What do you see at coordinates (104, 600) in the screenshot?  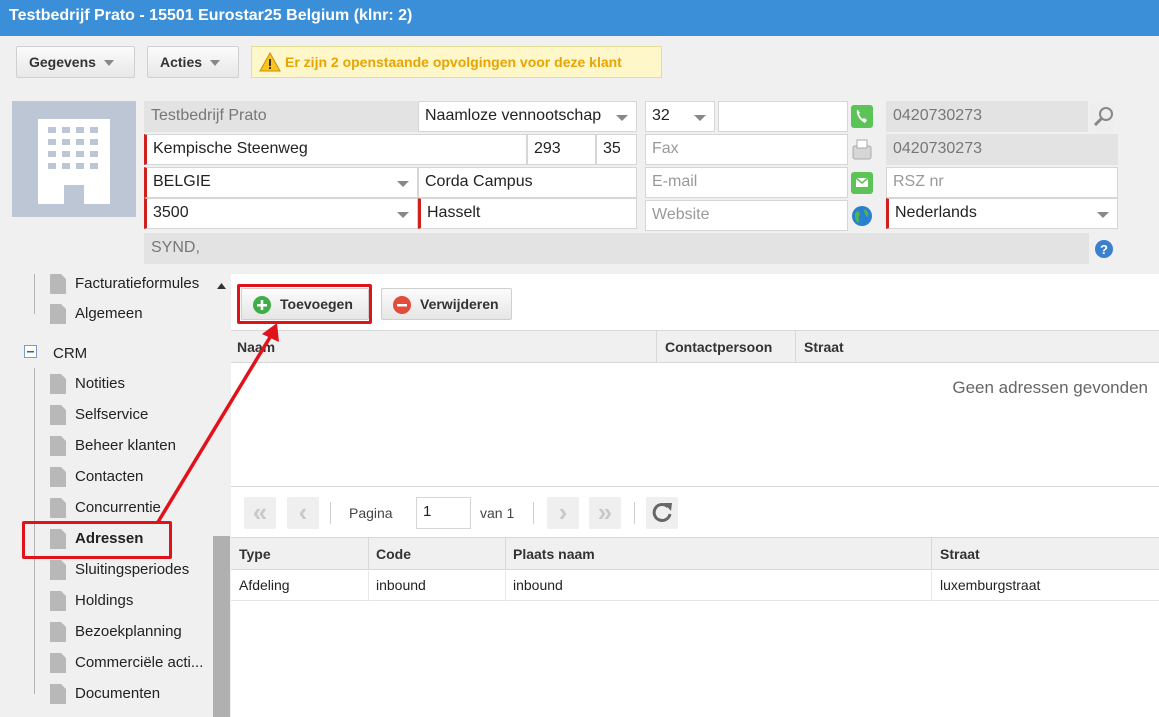 I see `sidebar-item-label: Holdings` at bounding box center [104, 600].